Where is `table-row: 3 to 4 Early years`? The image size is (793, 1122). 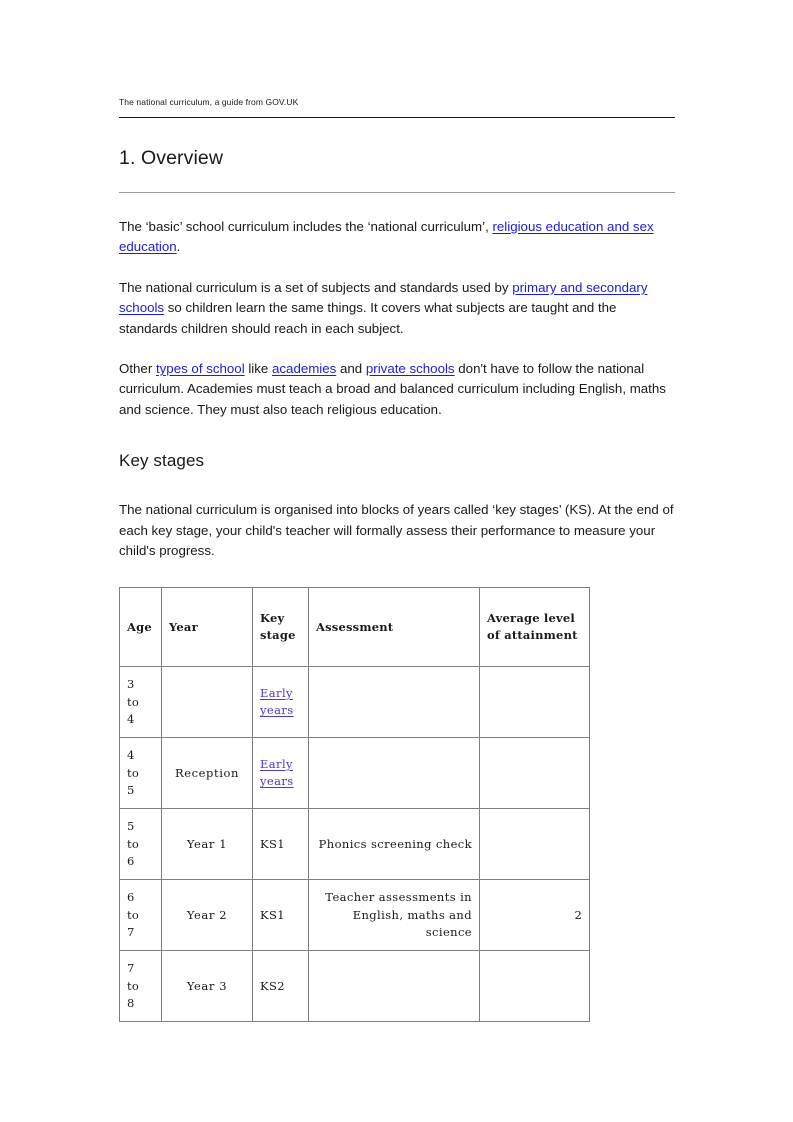
table-row: 3 to 4 Early years is located at coordinates (354, 702).